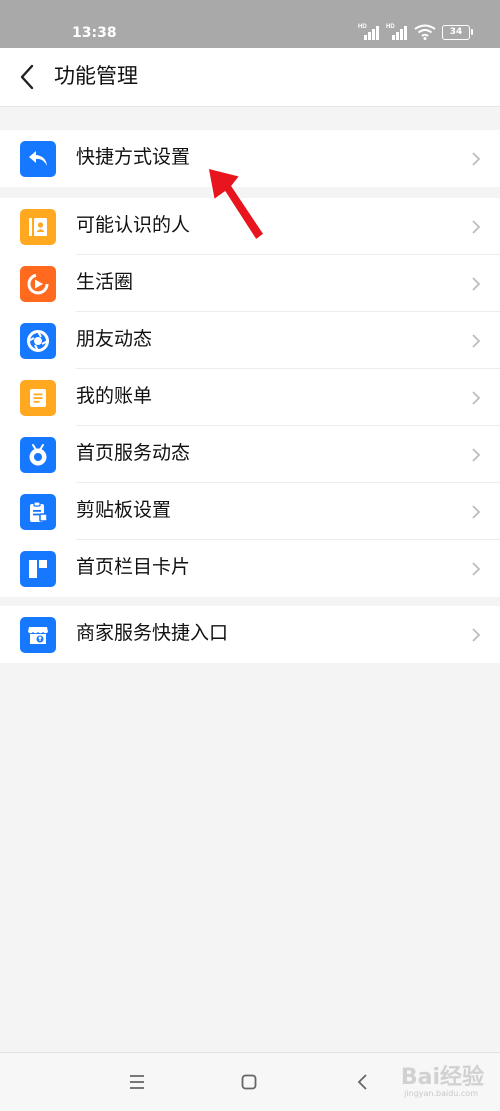  Describe the element at coordinates (250, 454) in the screenshot. I see `list-item-homepage-service-dynamics: 首页服务动态` at that location.